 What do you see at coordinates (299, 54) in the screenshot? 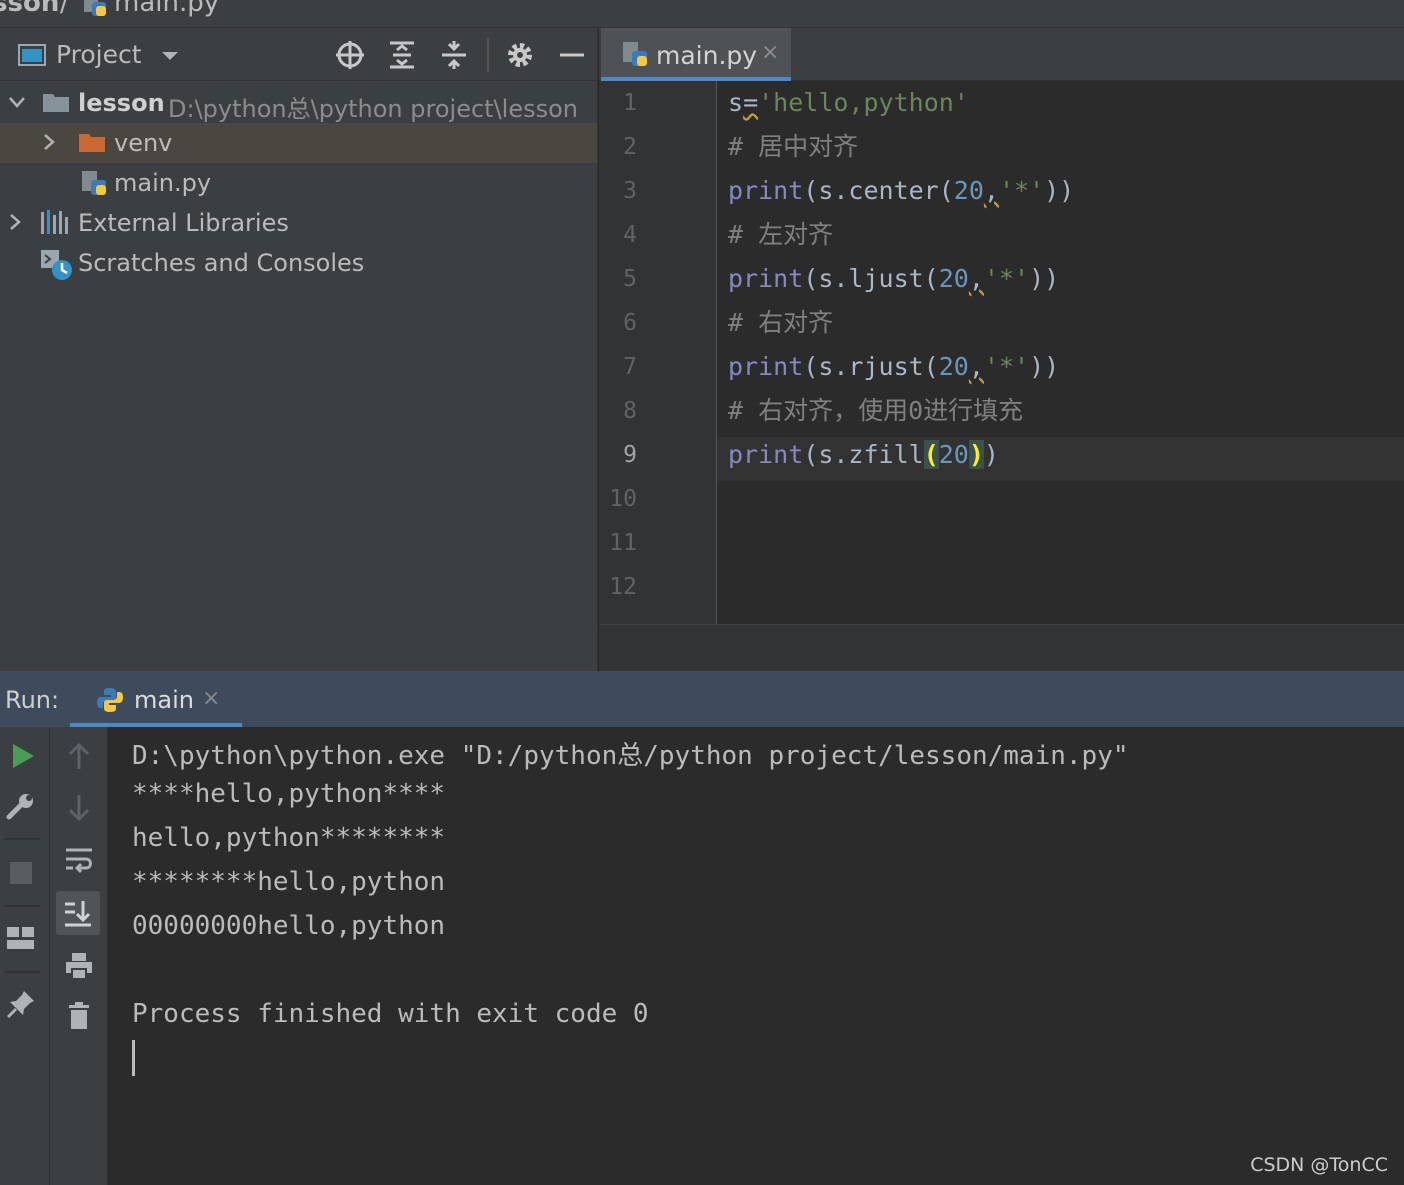
I see `project-header: Project` at bounding box center [299, 54].